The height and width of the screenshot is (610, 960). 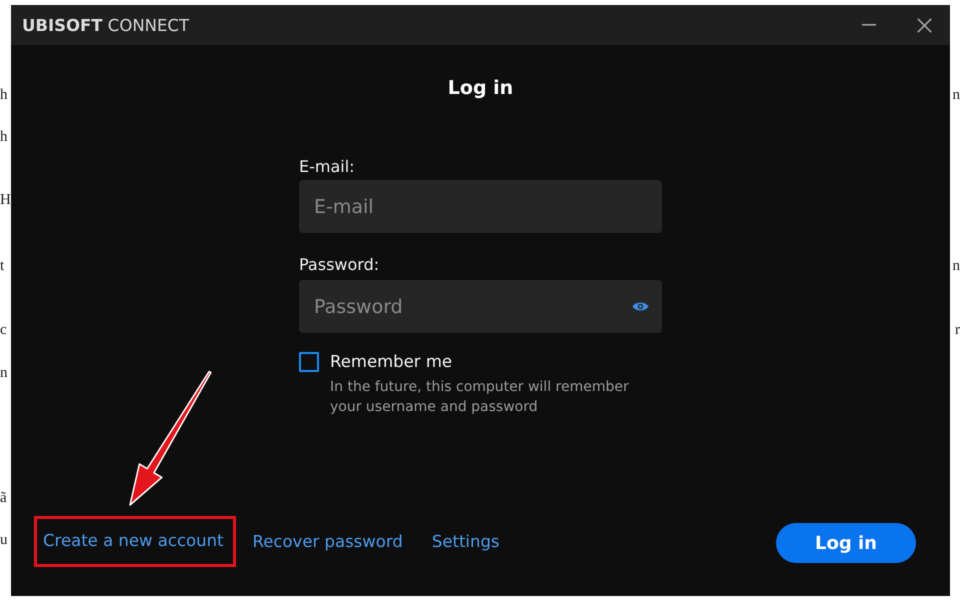 I want to click on hint-text: In the future, this computer will remember your username and password, so click(x=480, y=397).